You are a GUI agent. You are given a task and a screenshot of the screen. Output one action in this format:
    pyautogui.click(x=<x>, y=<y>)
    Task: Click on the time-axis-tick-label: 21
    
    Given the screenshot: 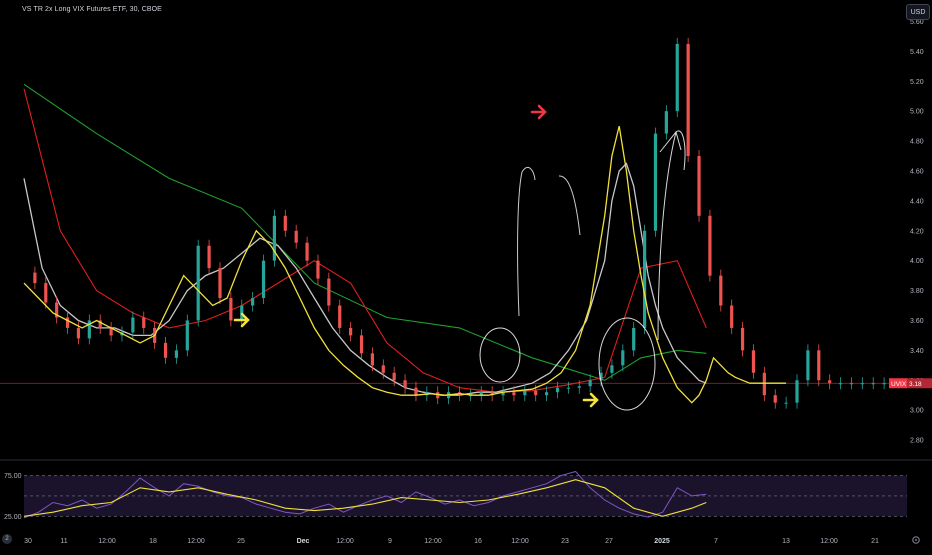 What is the action you would take?
    pyautogui.click(x=875, y=541)
    